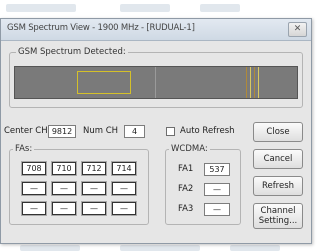  I want to click on close-button: Close, so click(278, 132).